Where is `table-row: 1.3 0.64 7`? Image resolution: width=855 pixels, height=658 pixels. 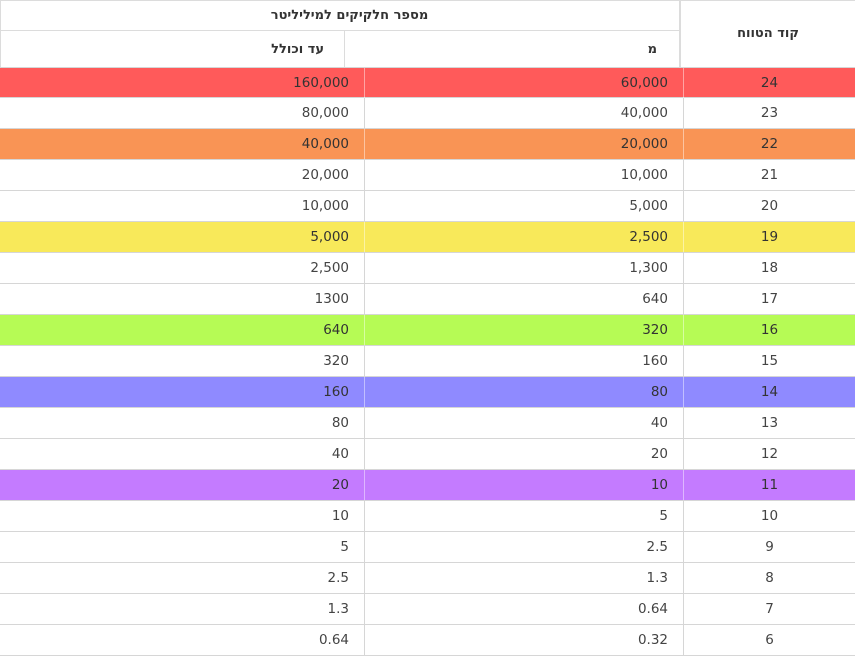
table-row: 1.3 0.64 7 is located at coordinates (427, 609).